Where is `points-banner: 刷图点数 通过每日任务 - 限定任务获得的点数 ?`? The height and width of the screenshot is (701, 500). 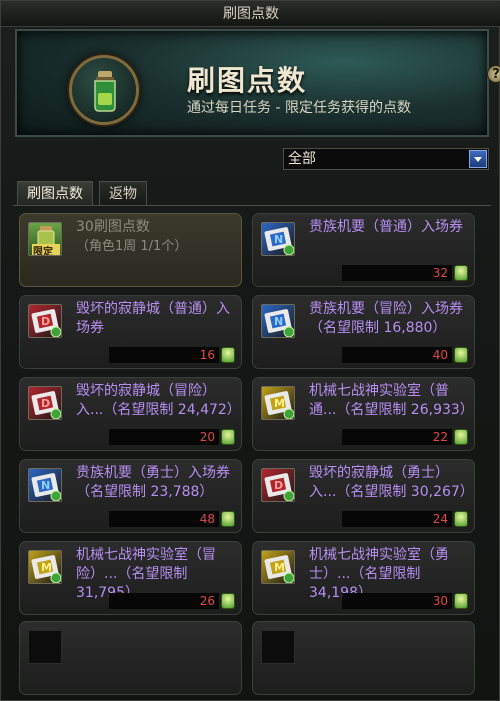 points-banner: 刷图点数 通过每日任务 - 限定任务获得的点数 ? is located at coordinates (257, 83).